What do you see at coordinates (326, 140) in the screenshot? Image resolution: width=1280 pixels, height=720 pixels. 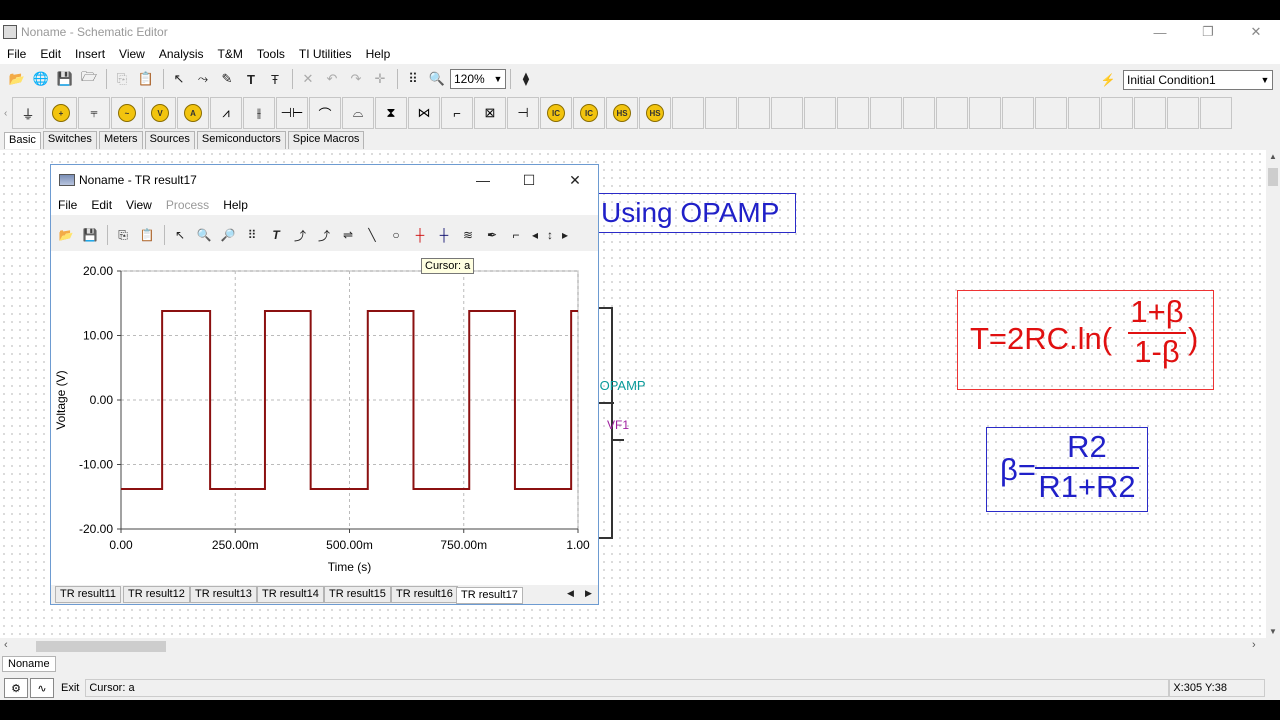 I see `tab-spice-macros: Spice Macros` at bounding box center [326, 140].